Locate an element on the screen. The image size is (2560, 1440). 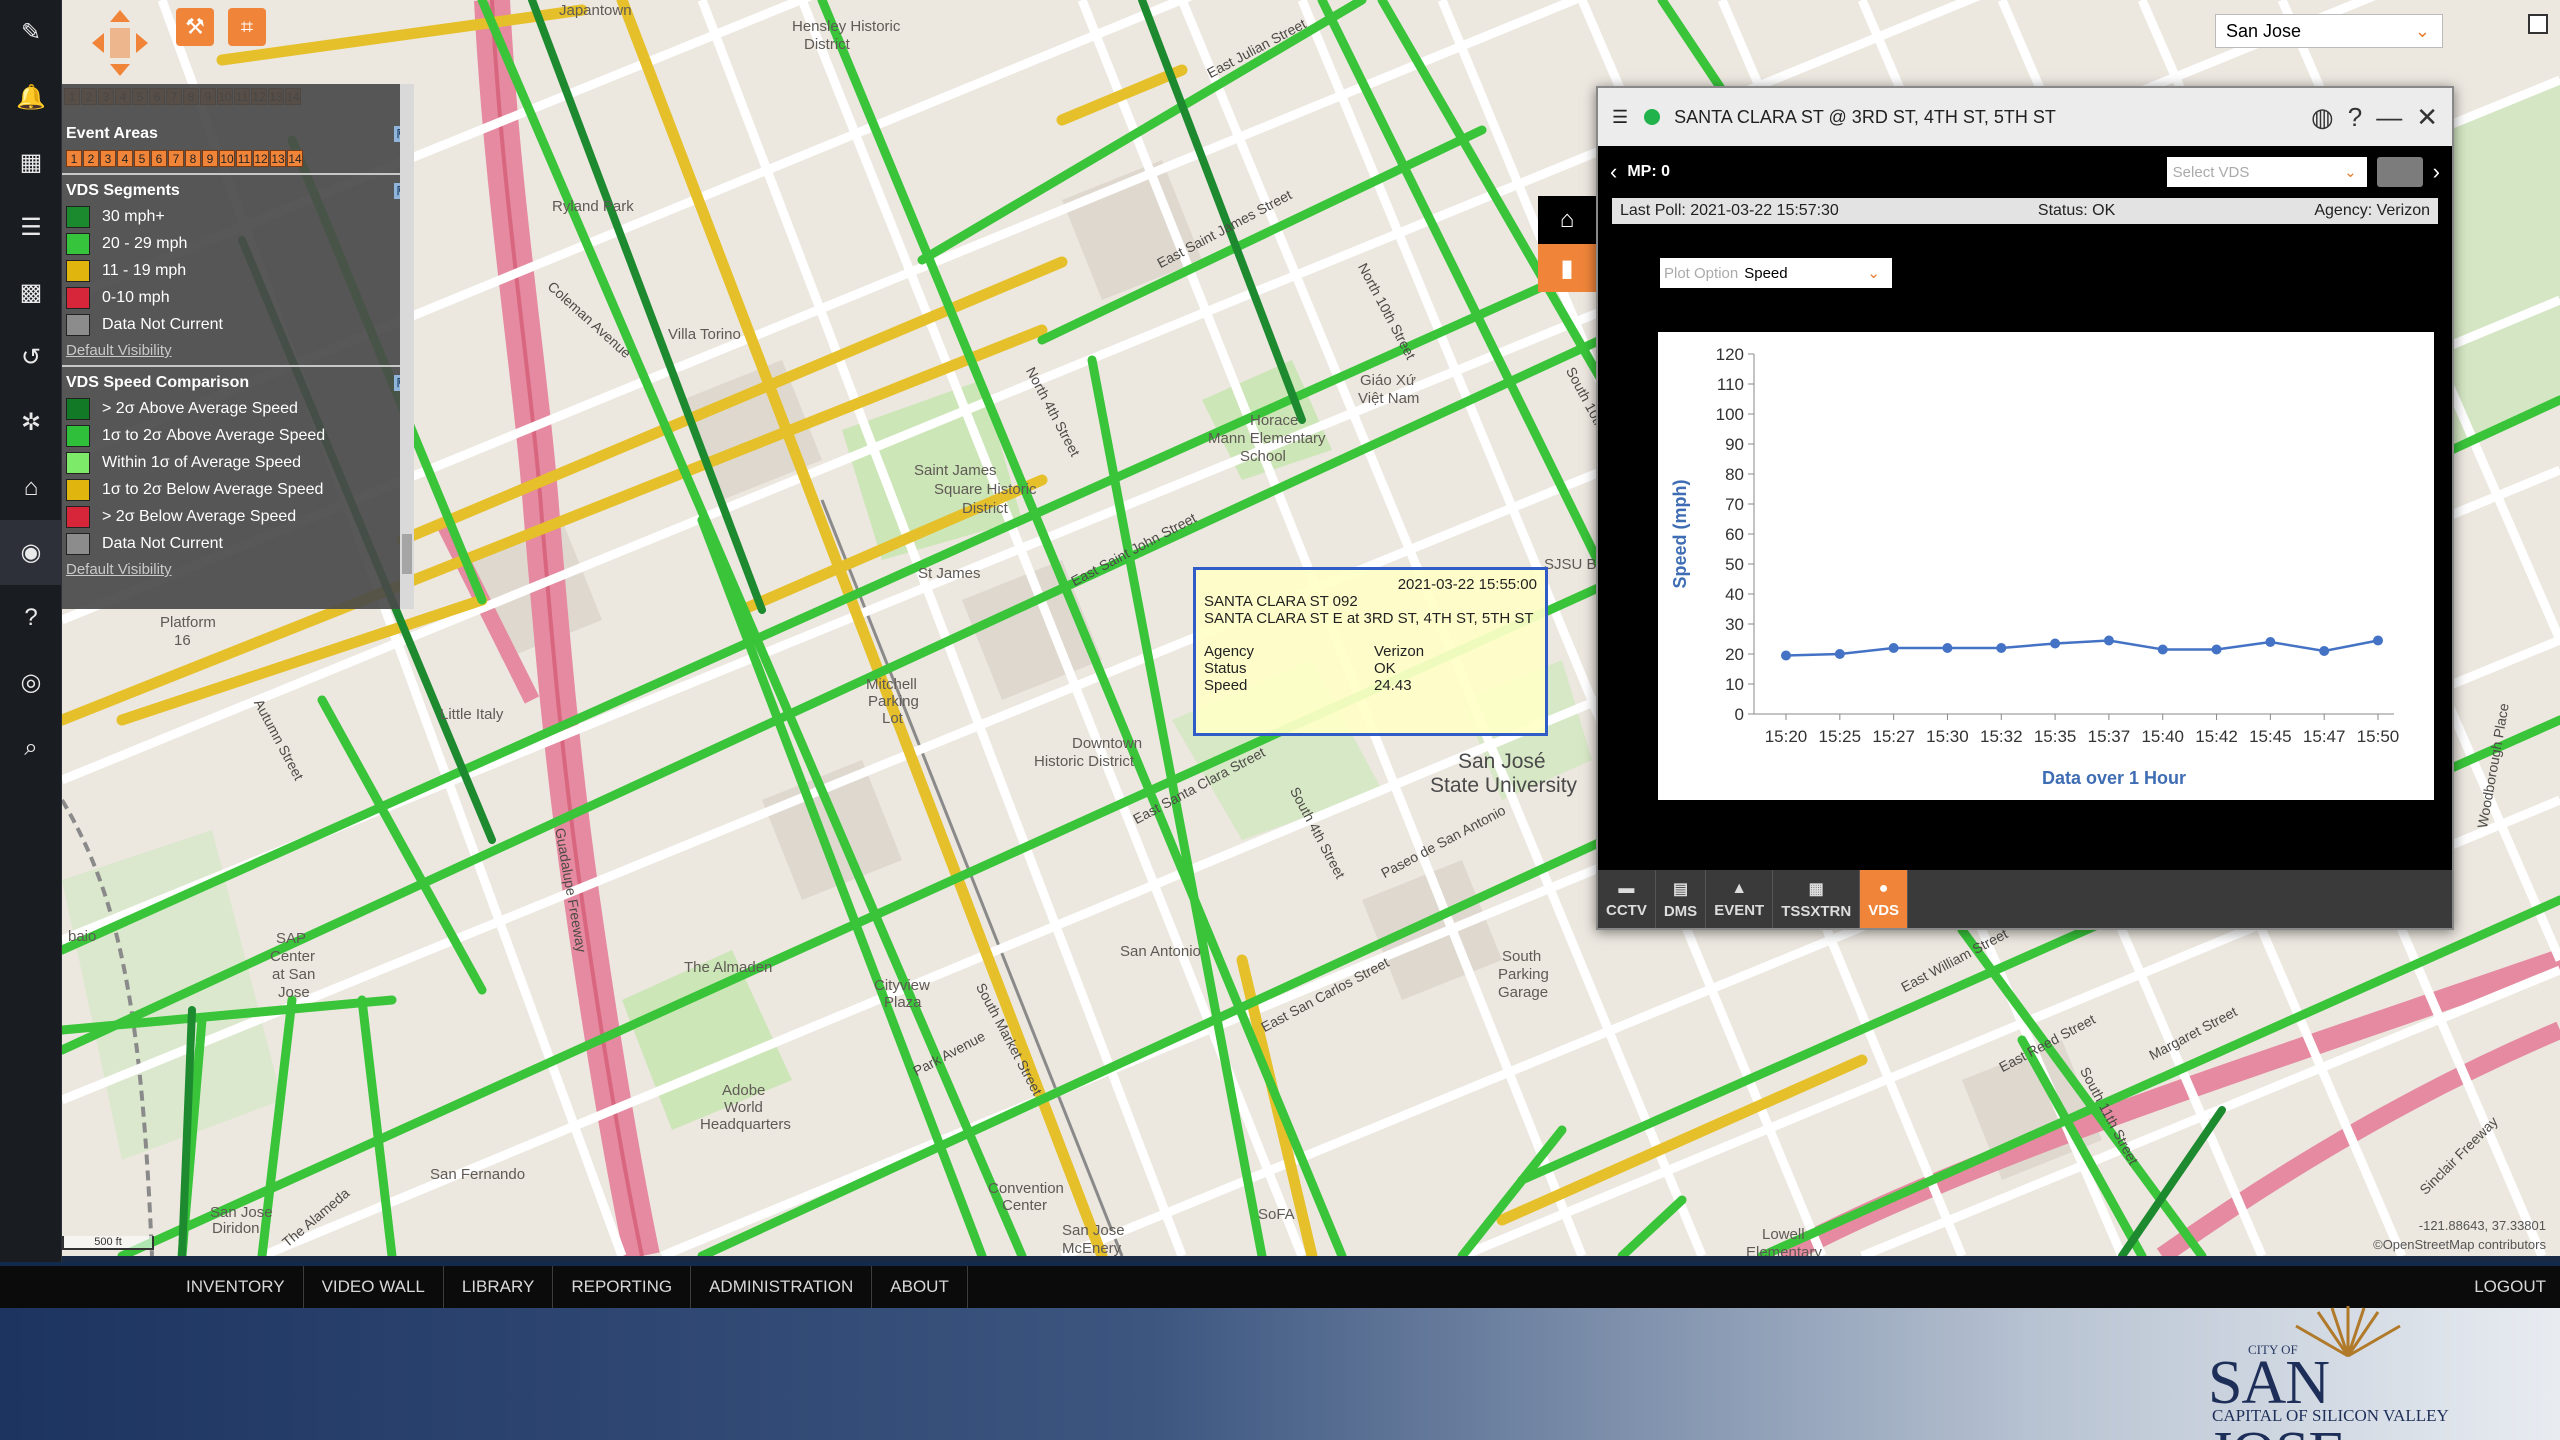
vds-segment-legend-item: Data Not Current is located at coordinates (238, 324).